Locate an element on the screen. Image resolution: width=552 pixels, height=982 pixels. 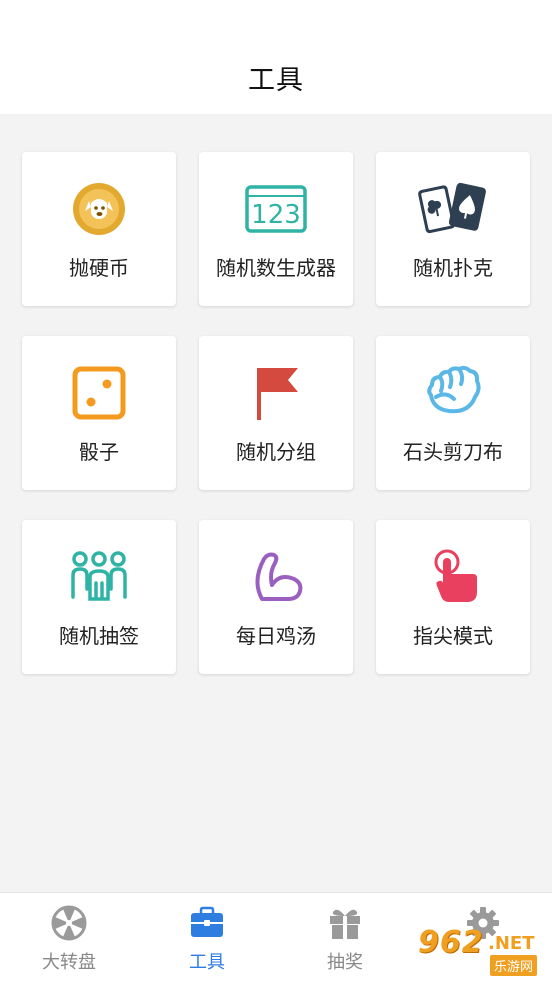
tool-card-poker: 随机扑克 is located at coordinates (453, 229).